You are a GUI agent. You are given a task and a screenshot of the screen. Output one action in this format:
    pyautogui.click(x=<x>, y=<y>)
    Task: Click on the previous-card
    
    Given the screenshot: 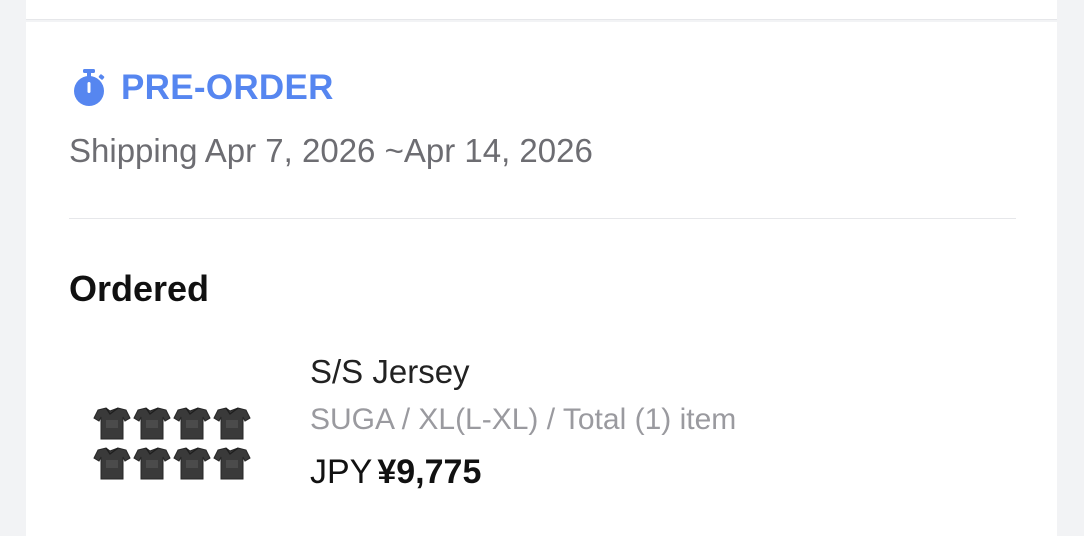 What is the action you would take?
    pyautogui.click(x=541, y=10)
    